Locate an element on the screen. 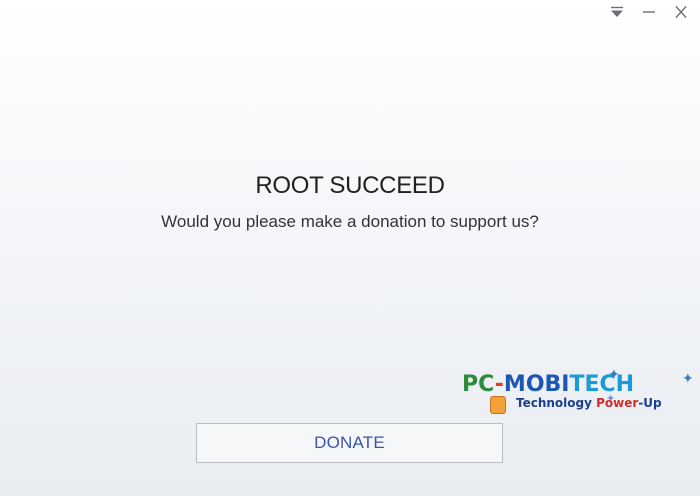  watermark-brand-part: MOBI is located at coordinates (536, 384).